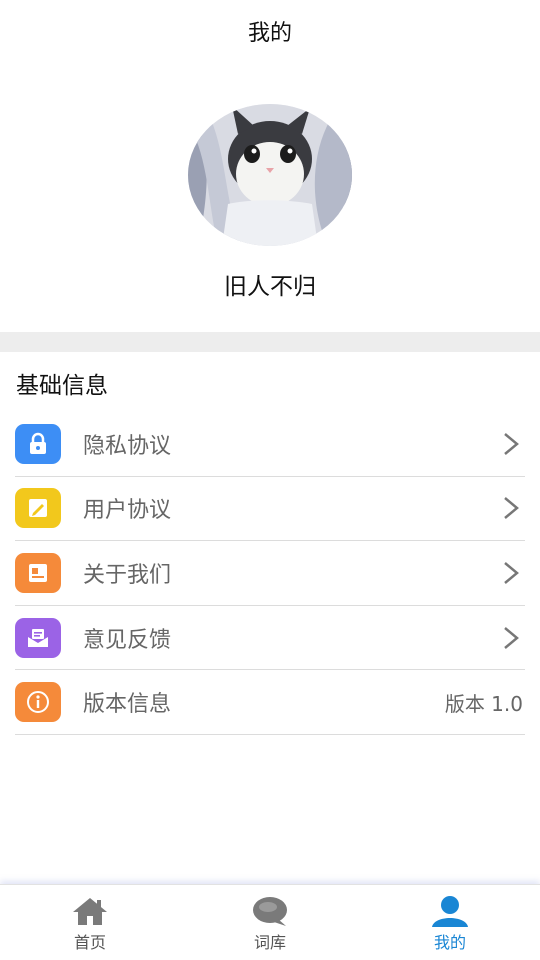 The width and height of the screenshot is (540, 960). Describe the element at coordinates (449, 942) in the screenshot. I see `tab-label: 我的` at that location.